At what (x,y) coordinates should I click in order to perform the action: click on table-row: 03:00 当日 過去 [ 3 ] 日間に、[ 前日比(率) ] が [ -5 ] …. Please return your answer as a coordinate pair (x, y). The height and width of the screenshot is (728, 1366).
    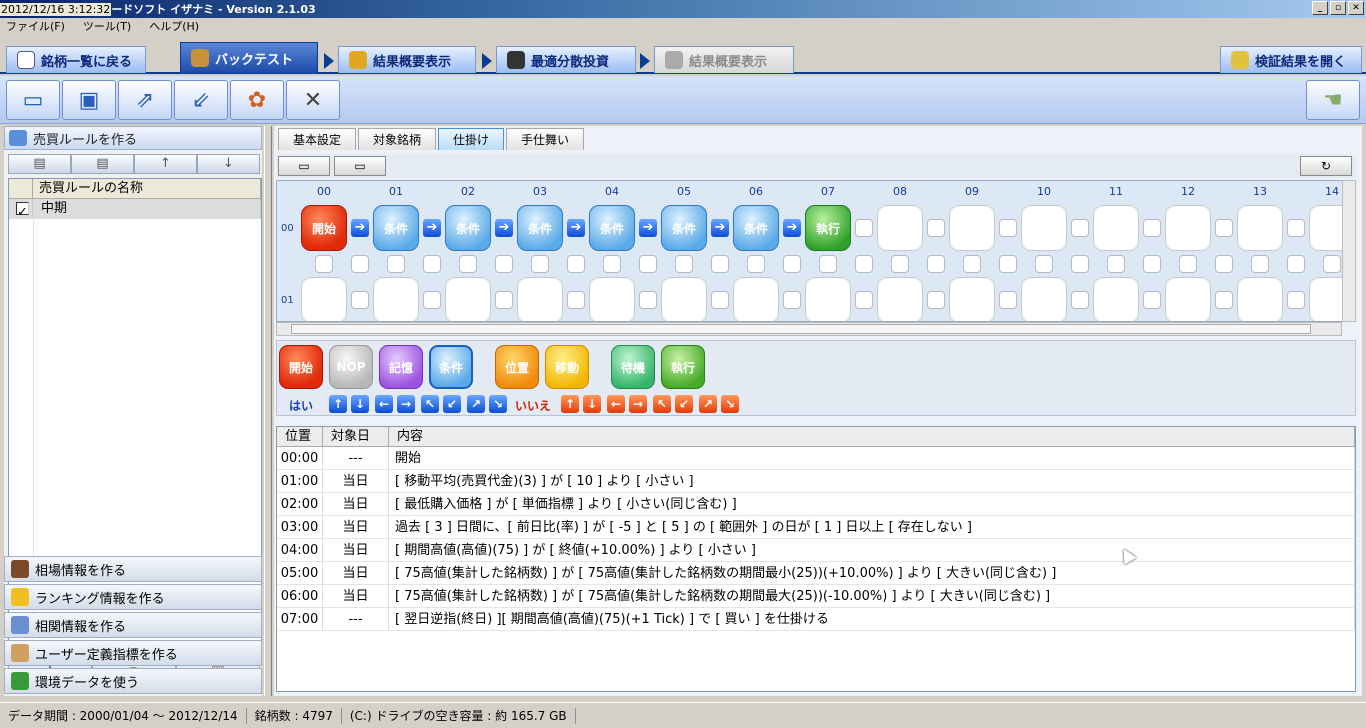
    Looking at the image, I should click on (816, 527).